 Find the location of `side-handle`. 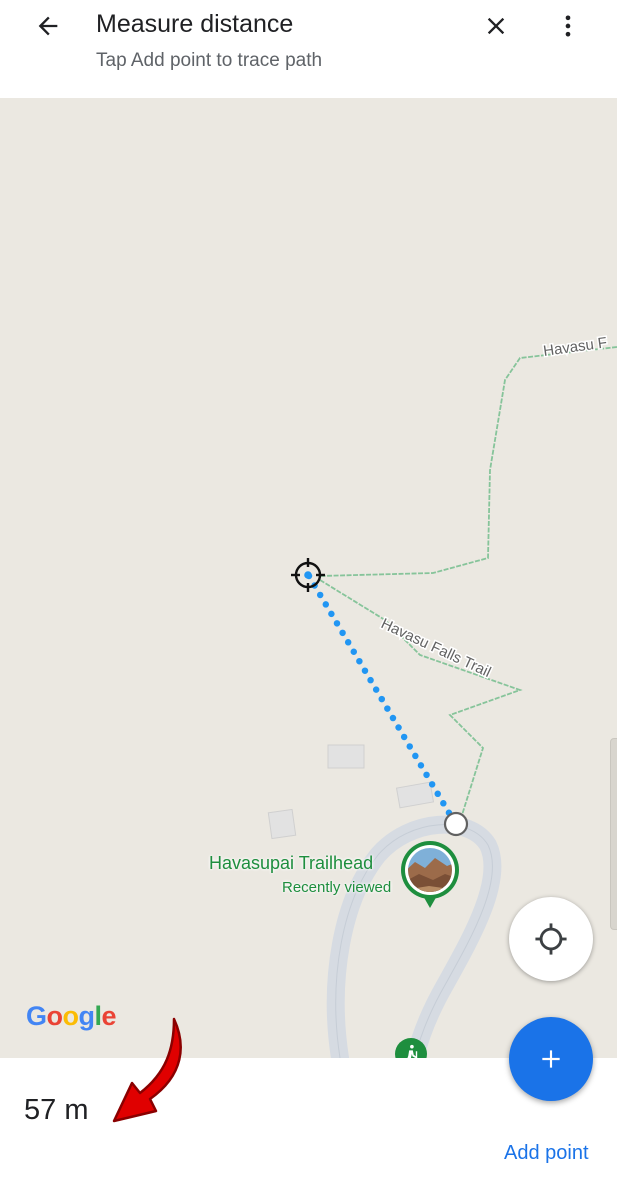

side-handle is located at coordinates (613, 834).